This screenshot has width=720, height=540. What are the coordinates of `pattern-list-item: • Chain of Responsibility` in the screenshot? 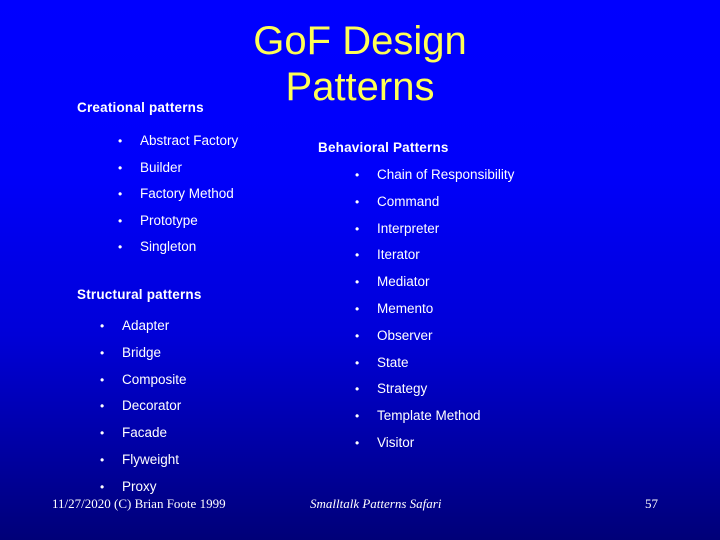 It's located at (434, 175).